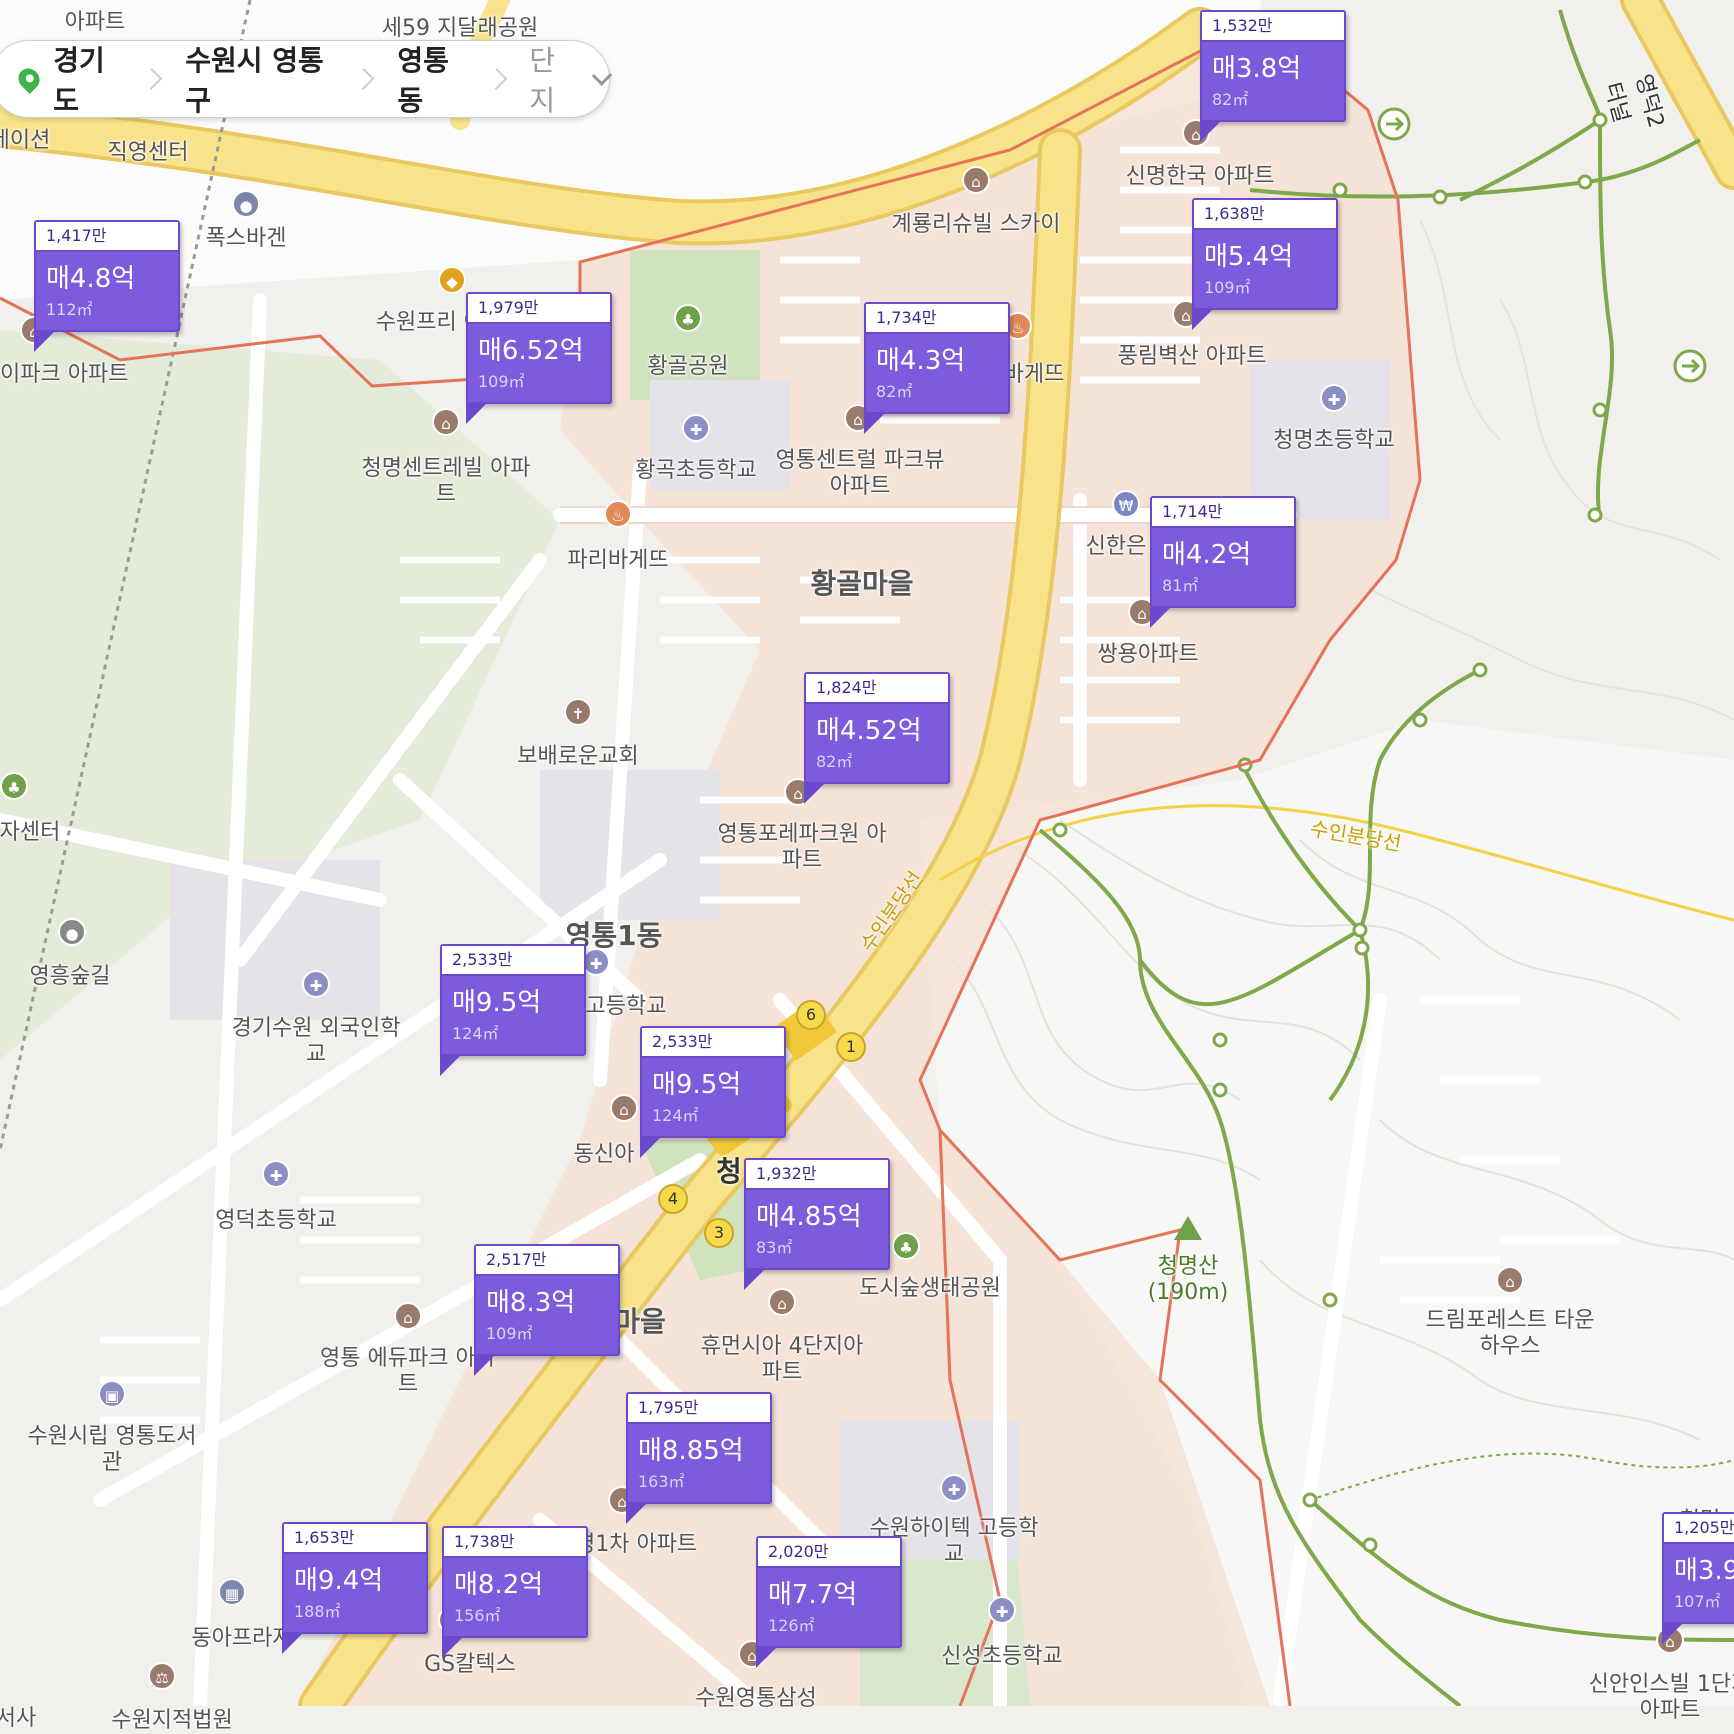  What do you see at coordinates (673, 1199) in the screenshot?
I see `station-exit-4: 4` at bounding box center [673, 1199].